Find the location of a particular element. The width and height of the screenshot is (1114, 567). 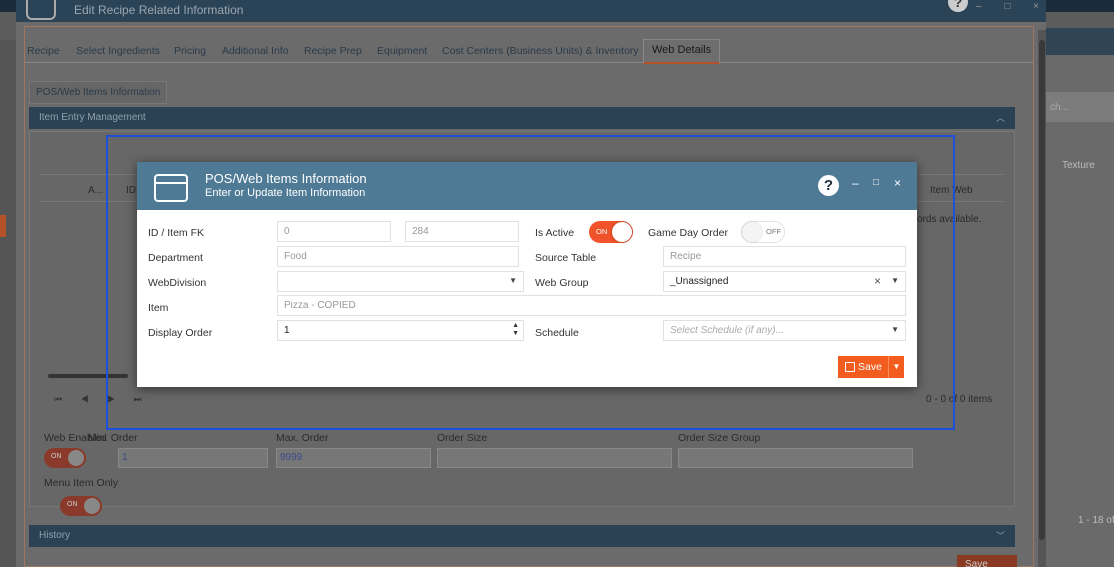

min-order-label: Min. Order is located at coordinates (113, 438).